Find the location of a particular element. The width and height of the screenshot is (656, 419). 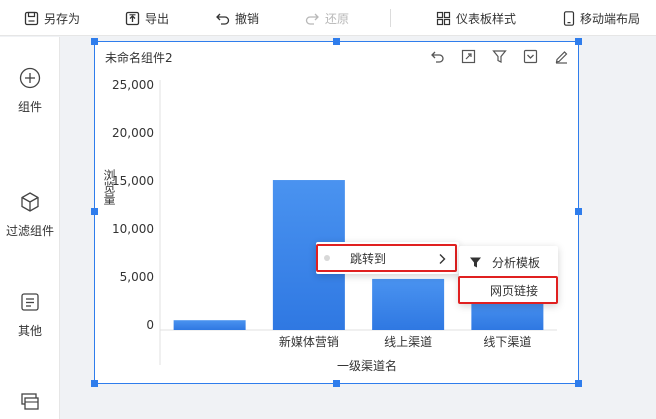

sidebar-item-other: 其他 is located at coordinates (30, 315).